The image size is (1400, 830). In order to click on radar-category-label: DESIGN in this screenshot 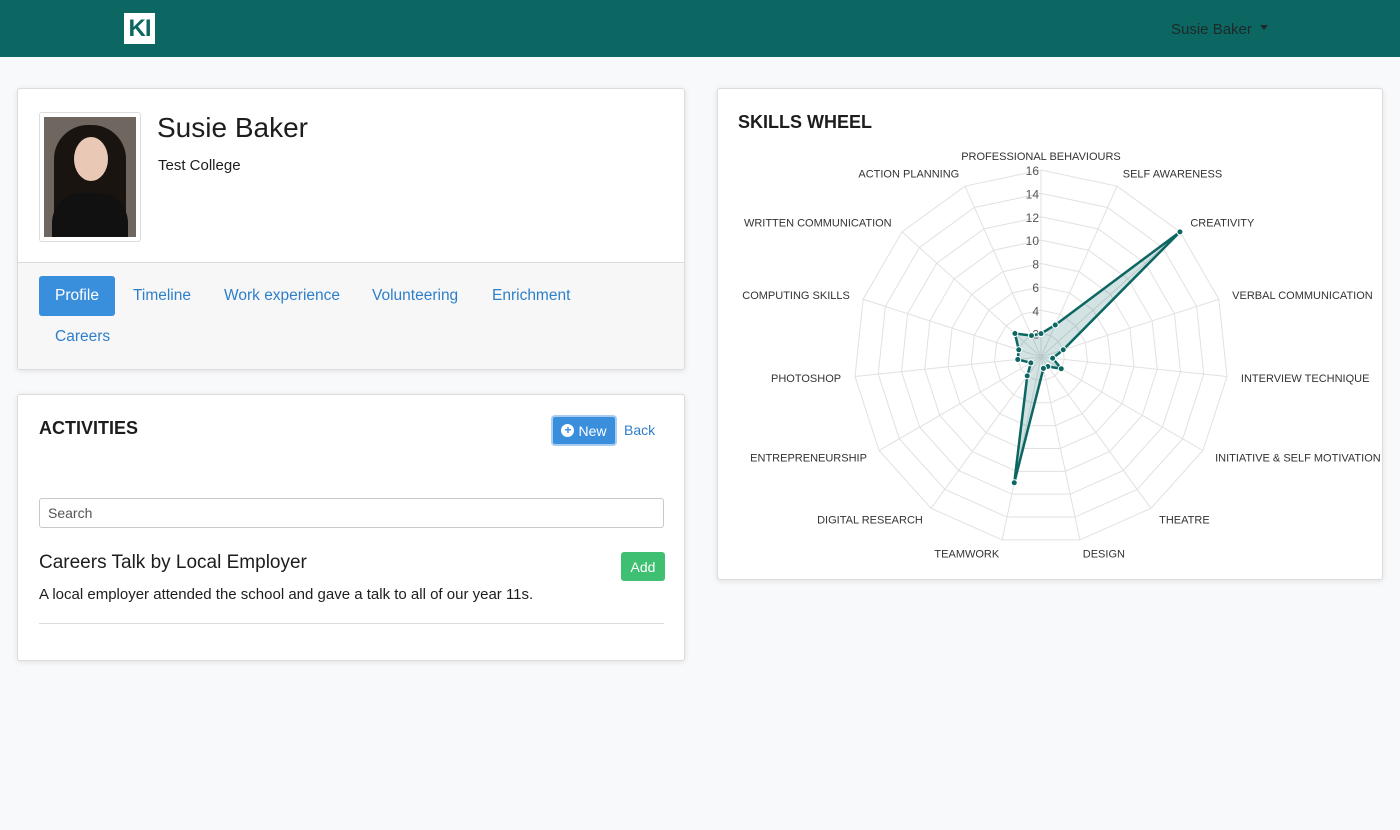, I will do `click(1104, 555)`.